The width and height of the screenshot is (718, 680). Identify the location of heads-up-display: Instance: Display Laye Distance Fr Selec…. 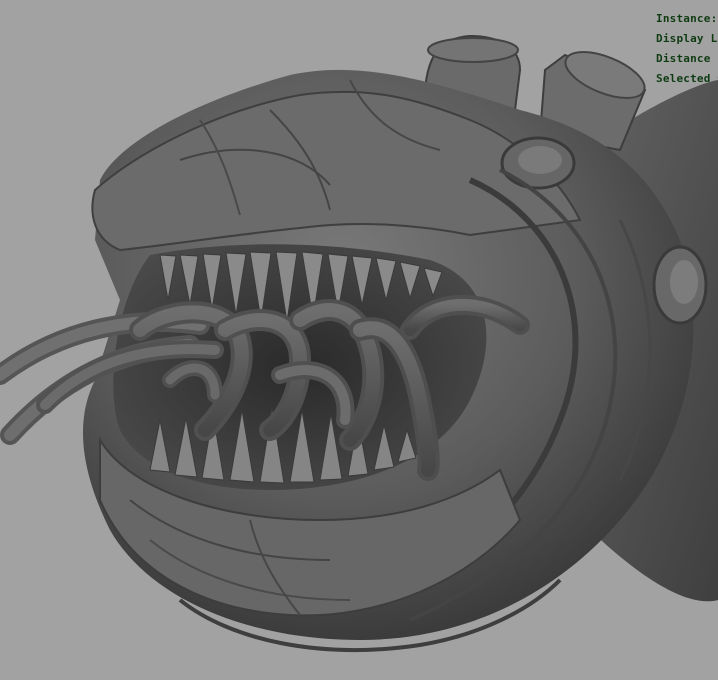
(687, 49).